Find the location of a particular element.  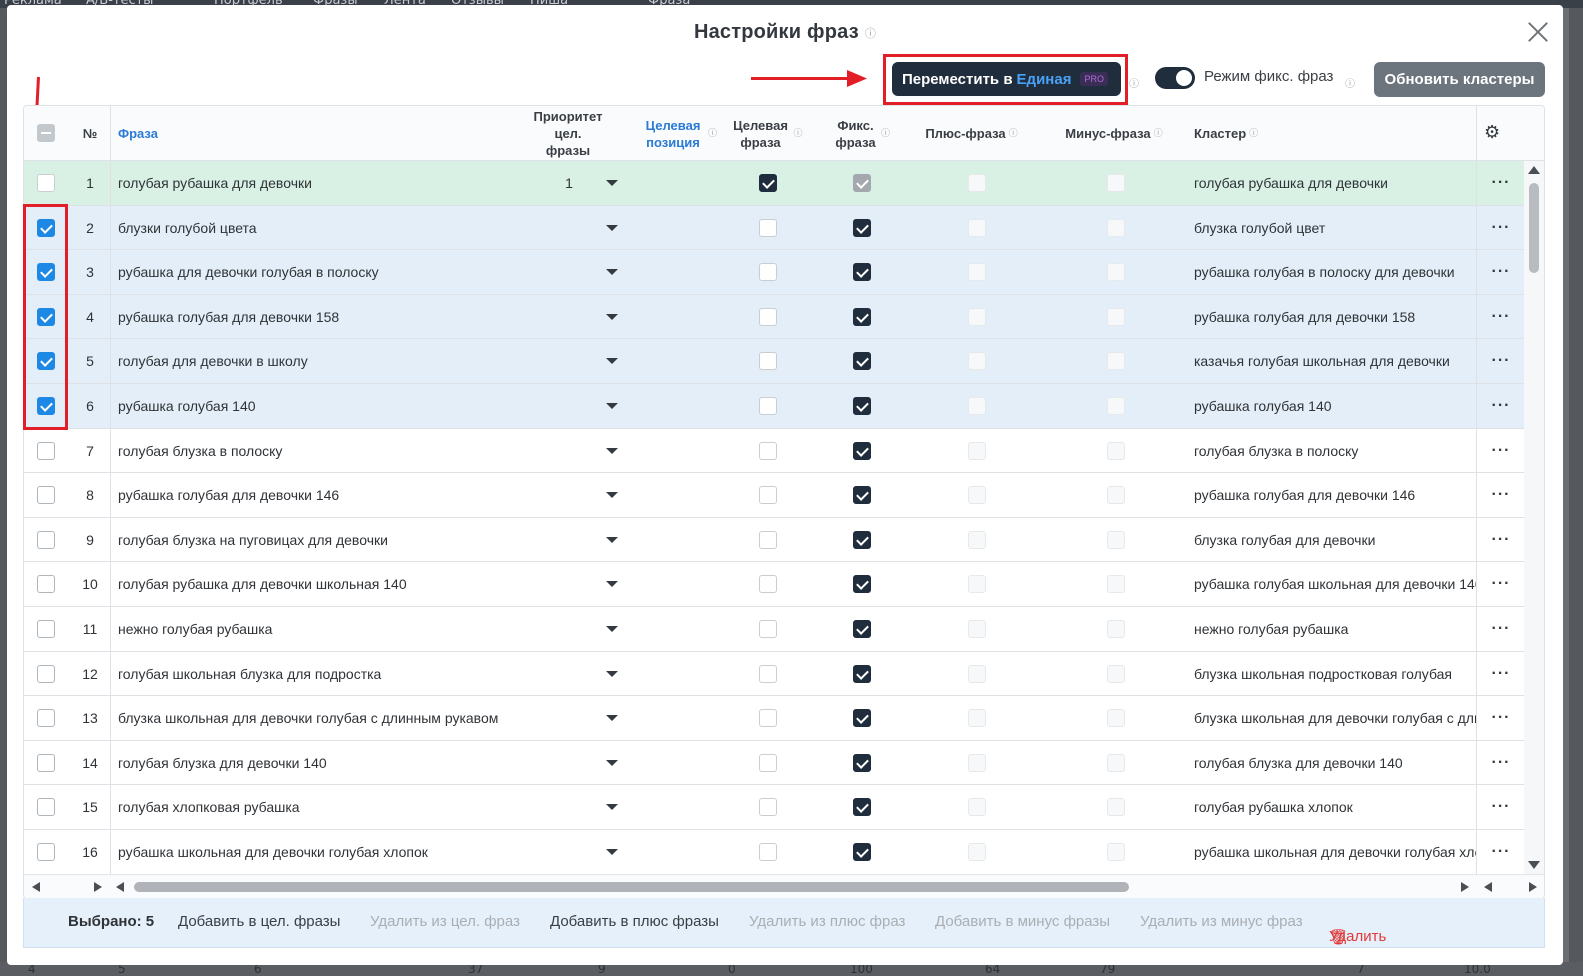

scroll-right-icon is located at coordinates (1465, 887).